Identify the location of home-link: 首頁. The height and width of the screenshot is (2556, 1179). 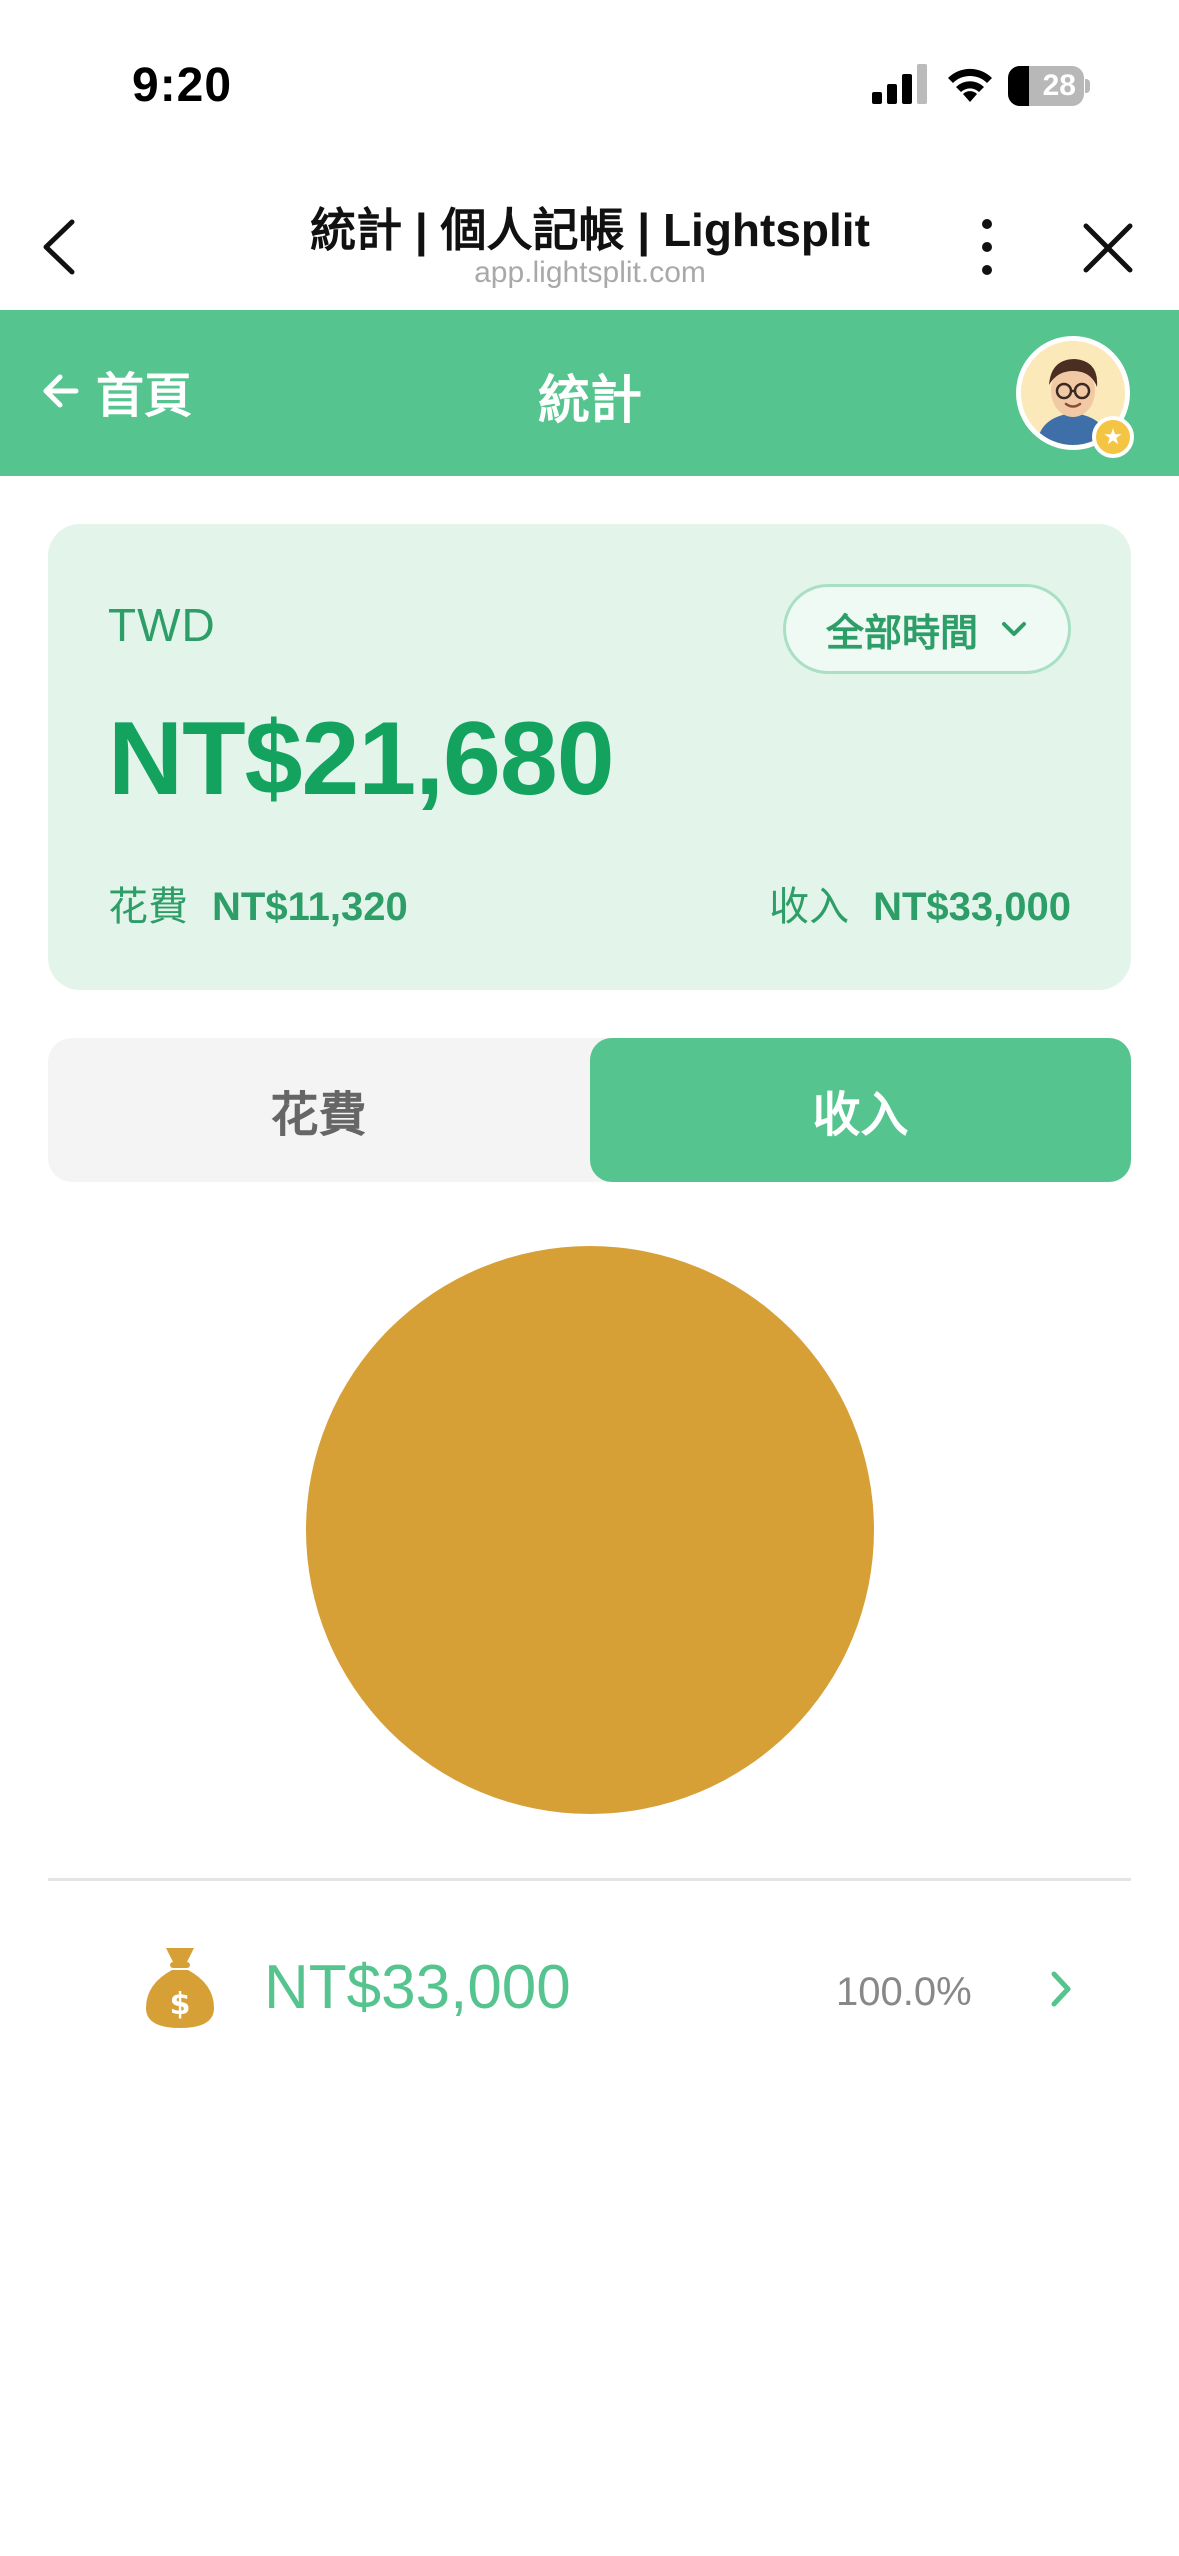
(116, 391).